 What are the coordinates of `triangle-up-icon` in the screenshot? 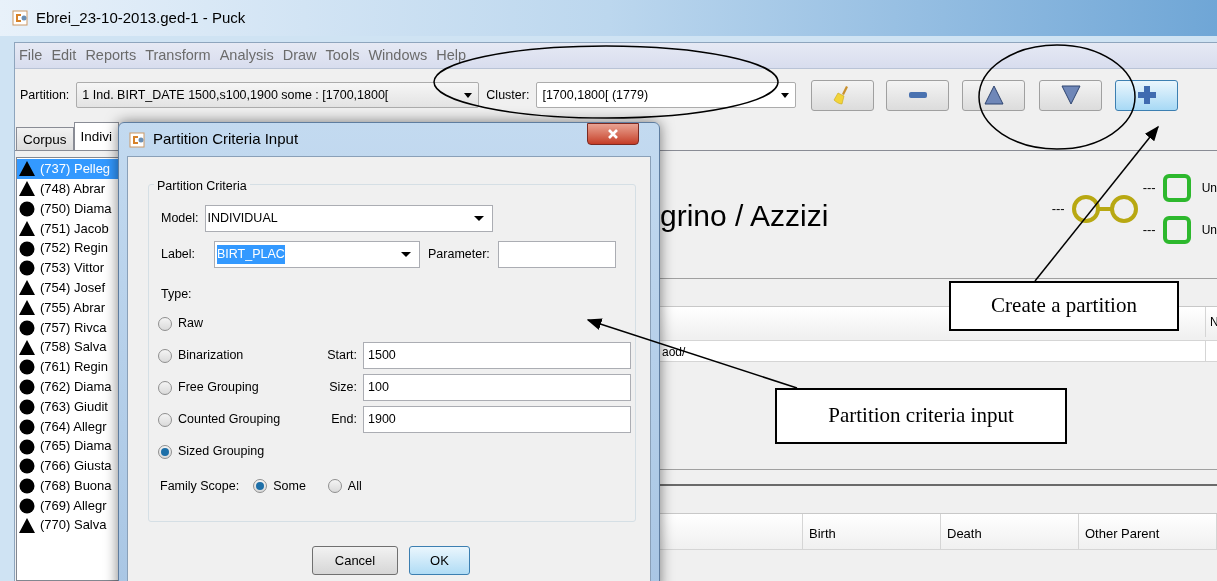 It's located at (993, 95).